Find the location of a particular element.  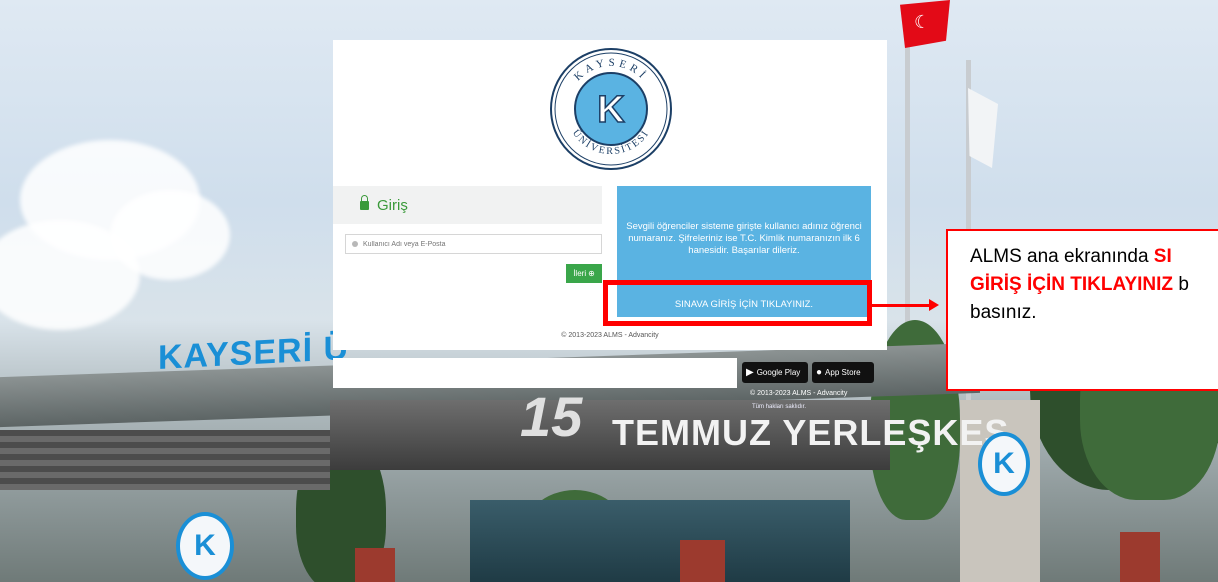

next-button: İleri ⊕ is located at coordinates (584, 273).